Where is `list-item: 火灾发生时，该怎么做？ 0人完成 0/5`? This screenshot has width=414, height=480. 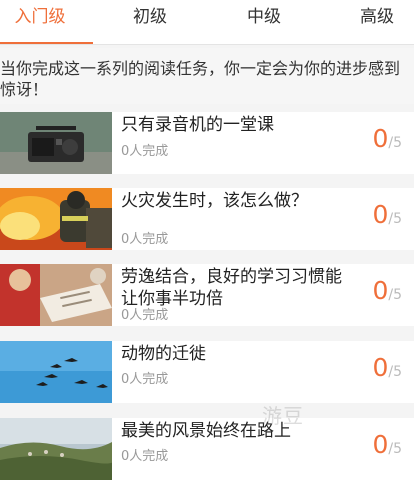
list-item: 火灾发生时，该怎么做？ 0人完成 0/5 is located at coordinates (207, 219).